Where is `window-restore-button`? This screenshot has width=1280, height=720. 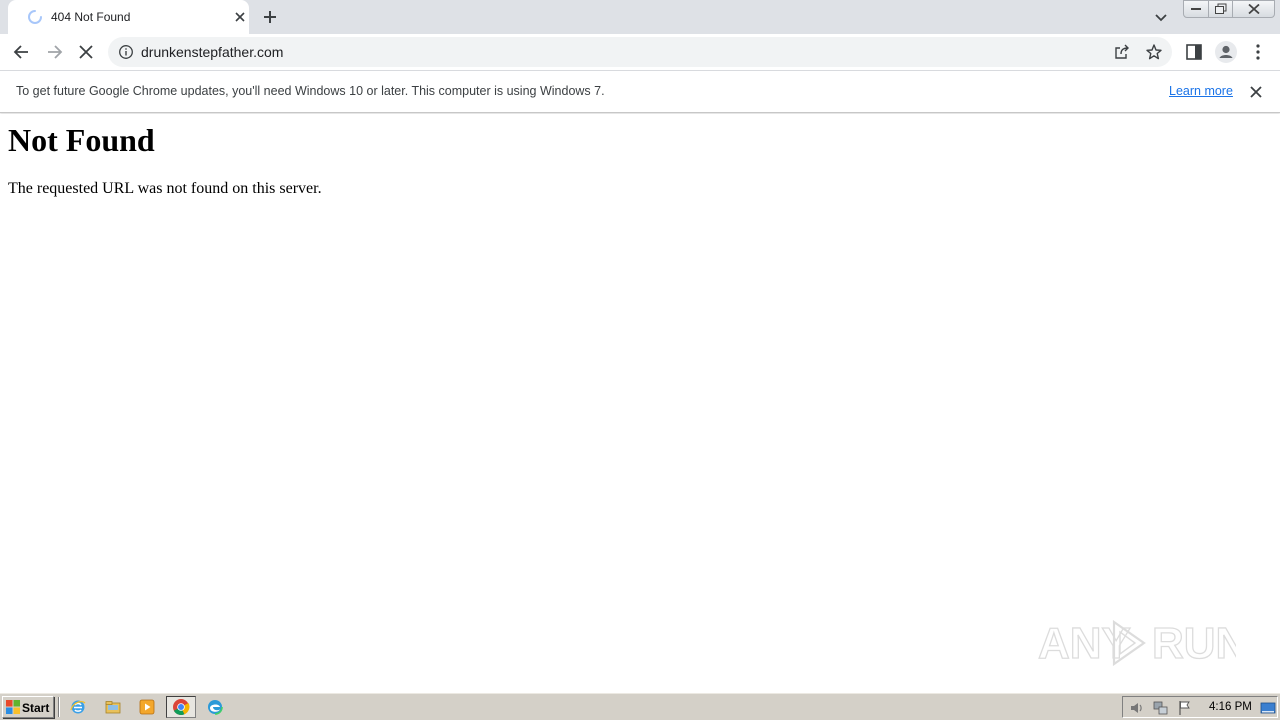
window-restore-button is located at coordinates (1220, 9).